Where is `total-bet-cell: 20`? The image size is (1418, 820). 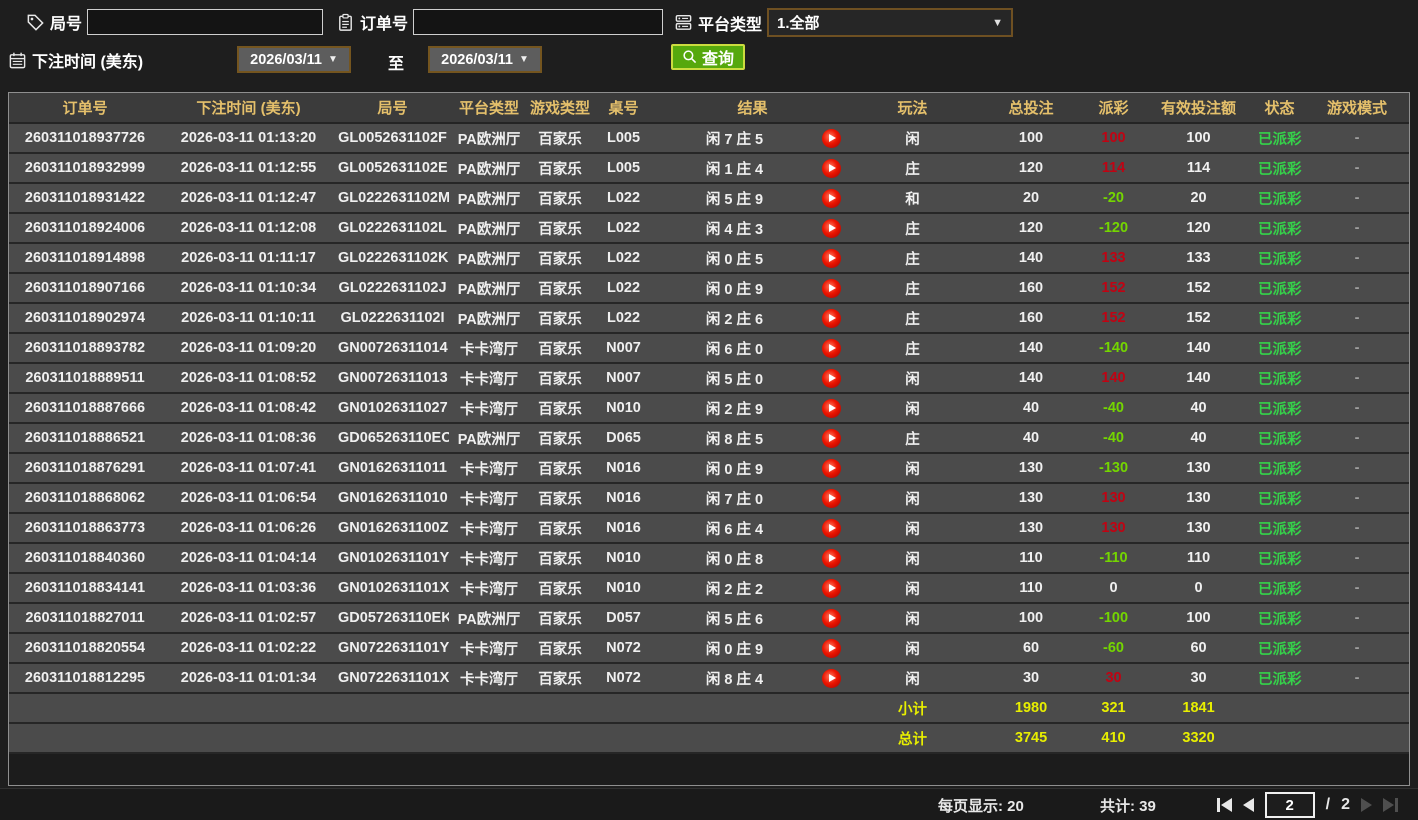 total-bet-cell: 20 is located at coordinates (1031, 198).